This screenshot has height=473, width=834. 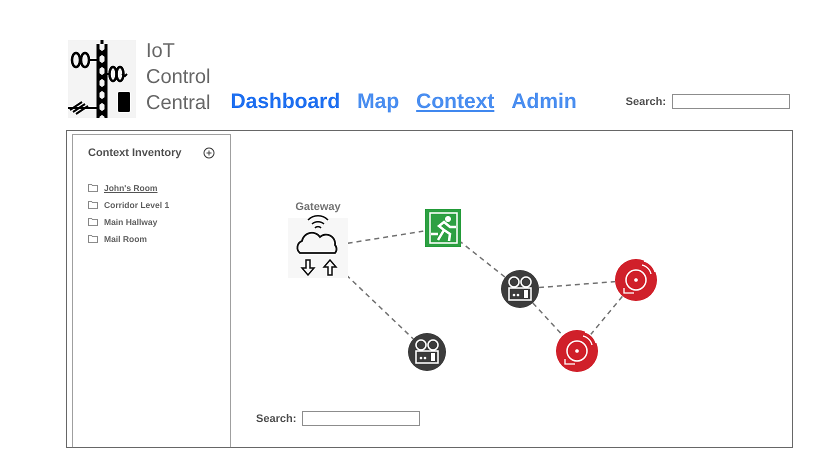 What do you see at coordinates (135, 153) in the screenshot?
I see `sidebar-title: Context Inventory` at bounding box center [135, 153].